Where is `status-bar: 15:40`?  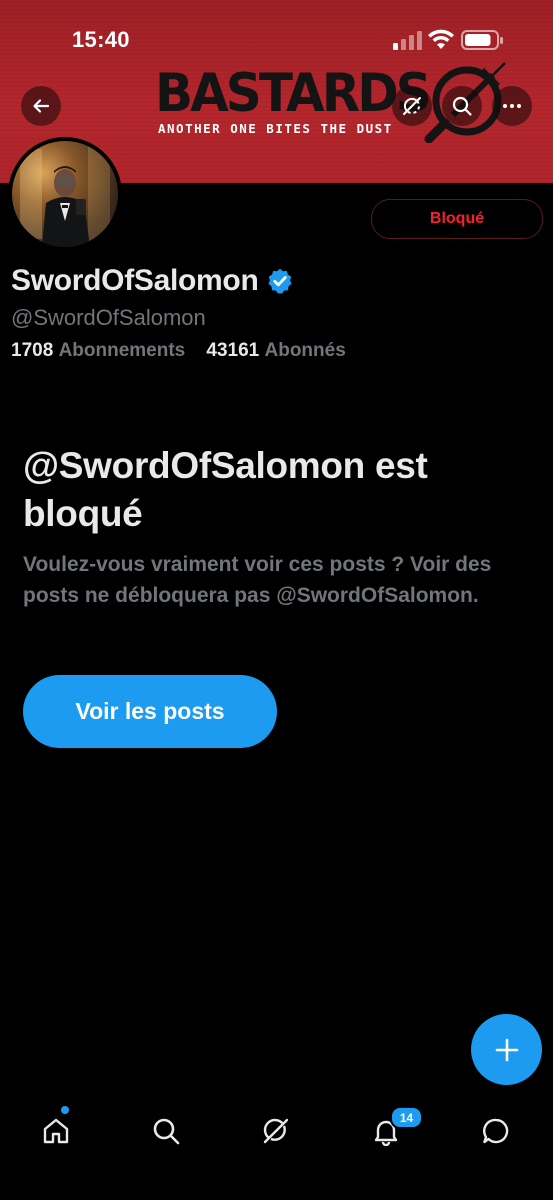
status-bar: 15:40 is located at coordinates (276, 40).